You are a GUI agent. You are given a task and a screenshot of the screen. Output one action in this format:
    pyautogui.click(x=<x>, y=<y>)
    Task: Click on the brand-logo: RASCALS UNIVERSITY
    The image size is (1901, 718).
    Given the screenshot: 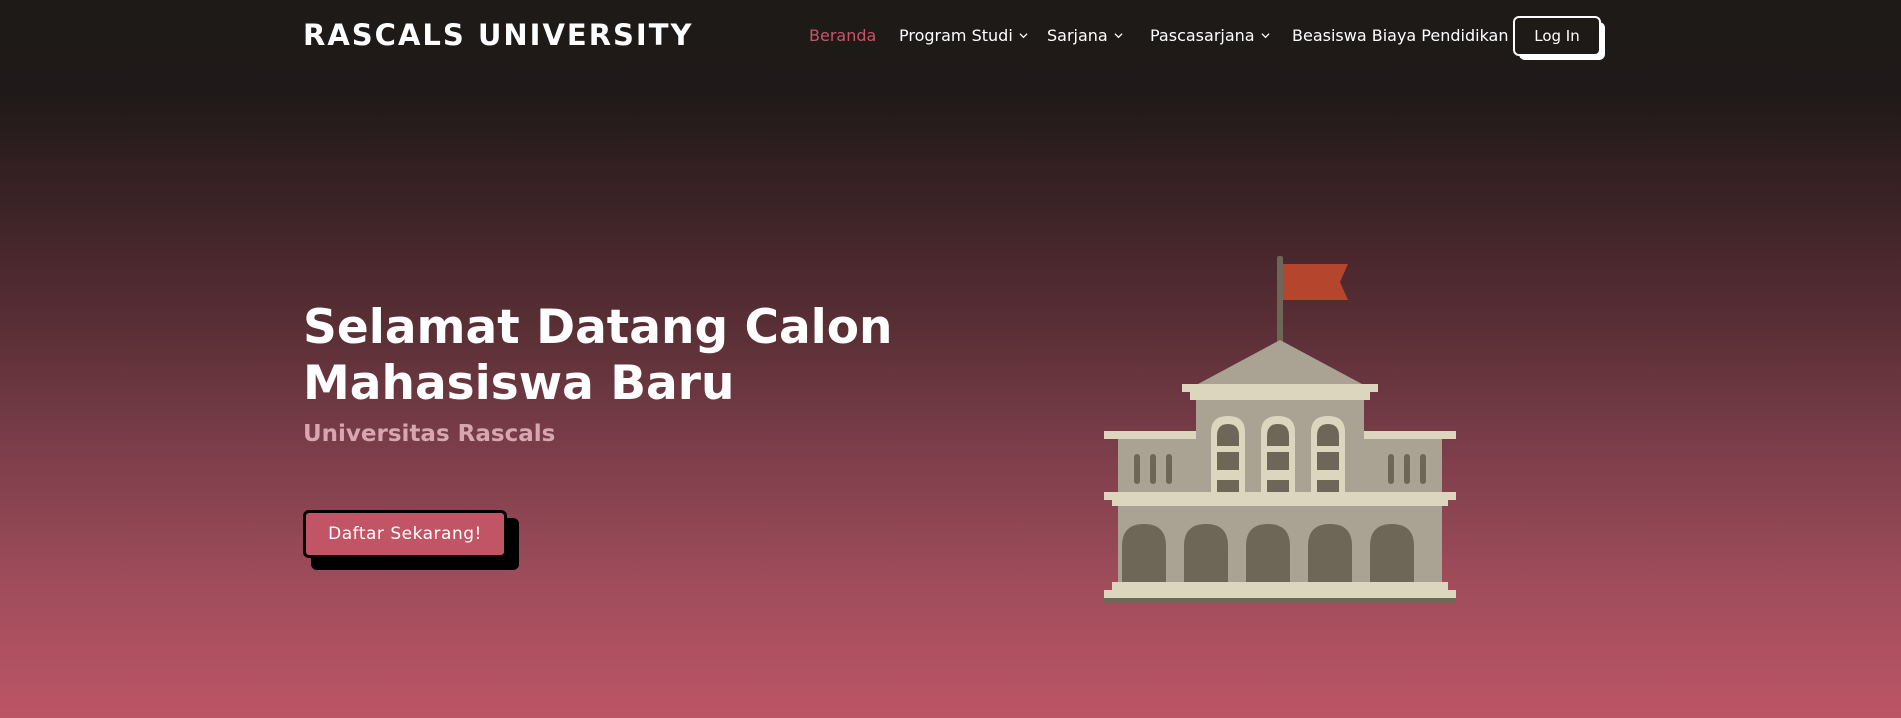 What is the action you would take?
    pyautogui.click(x=498, y=35)
    